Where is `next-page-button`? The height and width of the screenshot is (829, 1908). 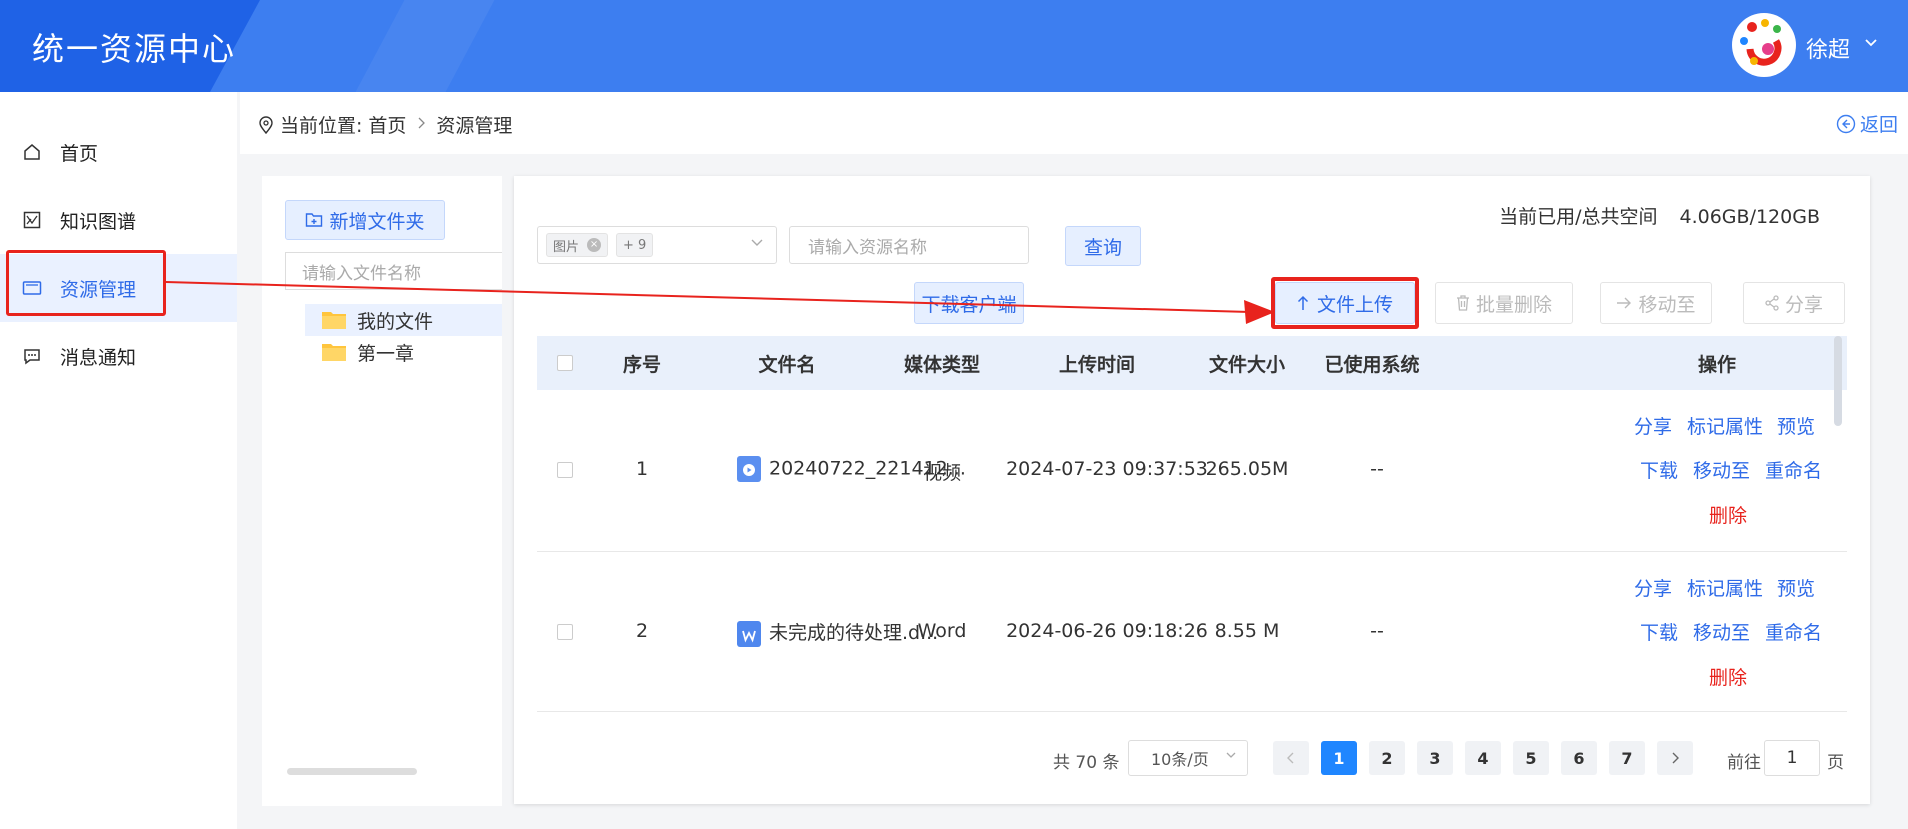
next-page-button is located at coordinates (1675, 758).